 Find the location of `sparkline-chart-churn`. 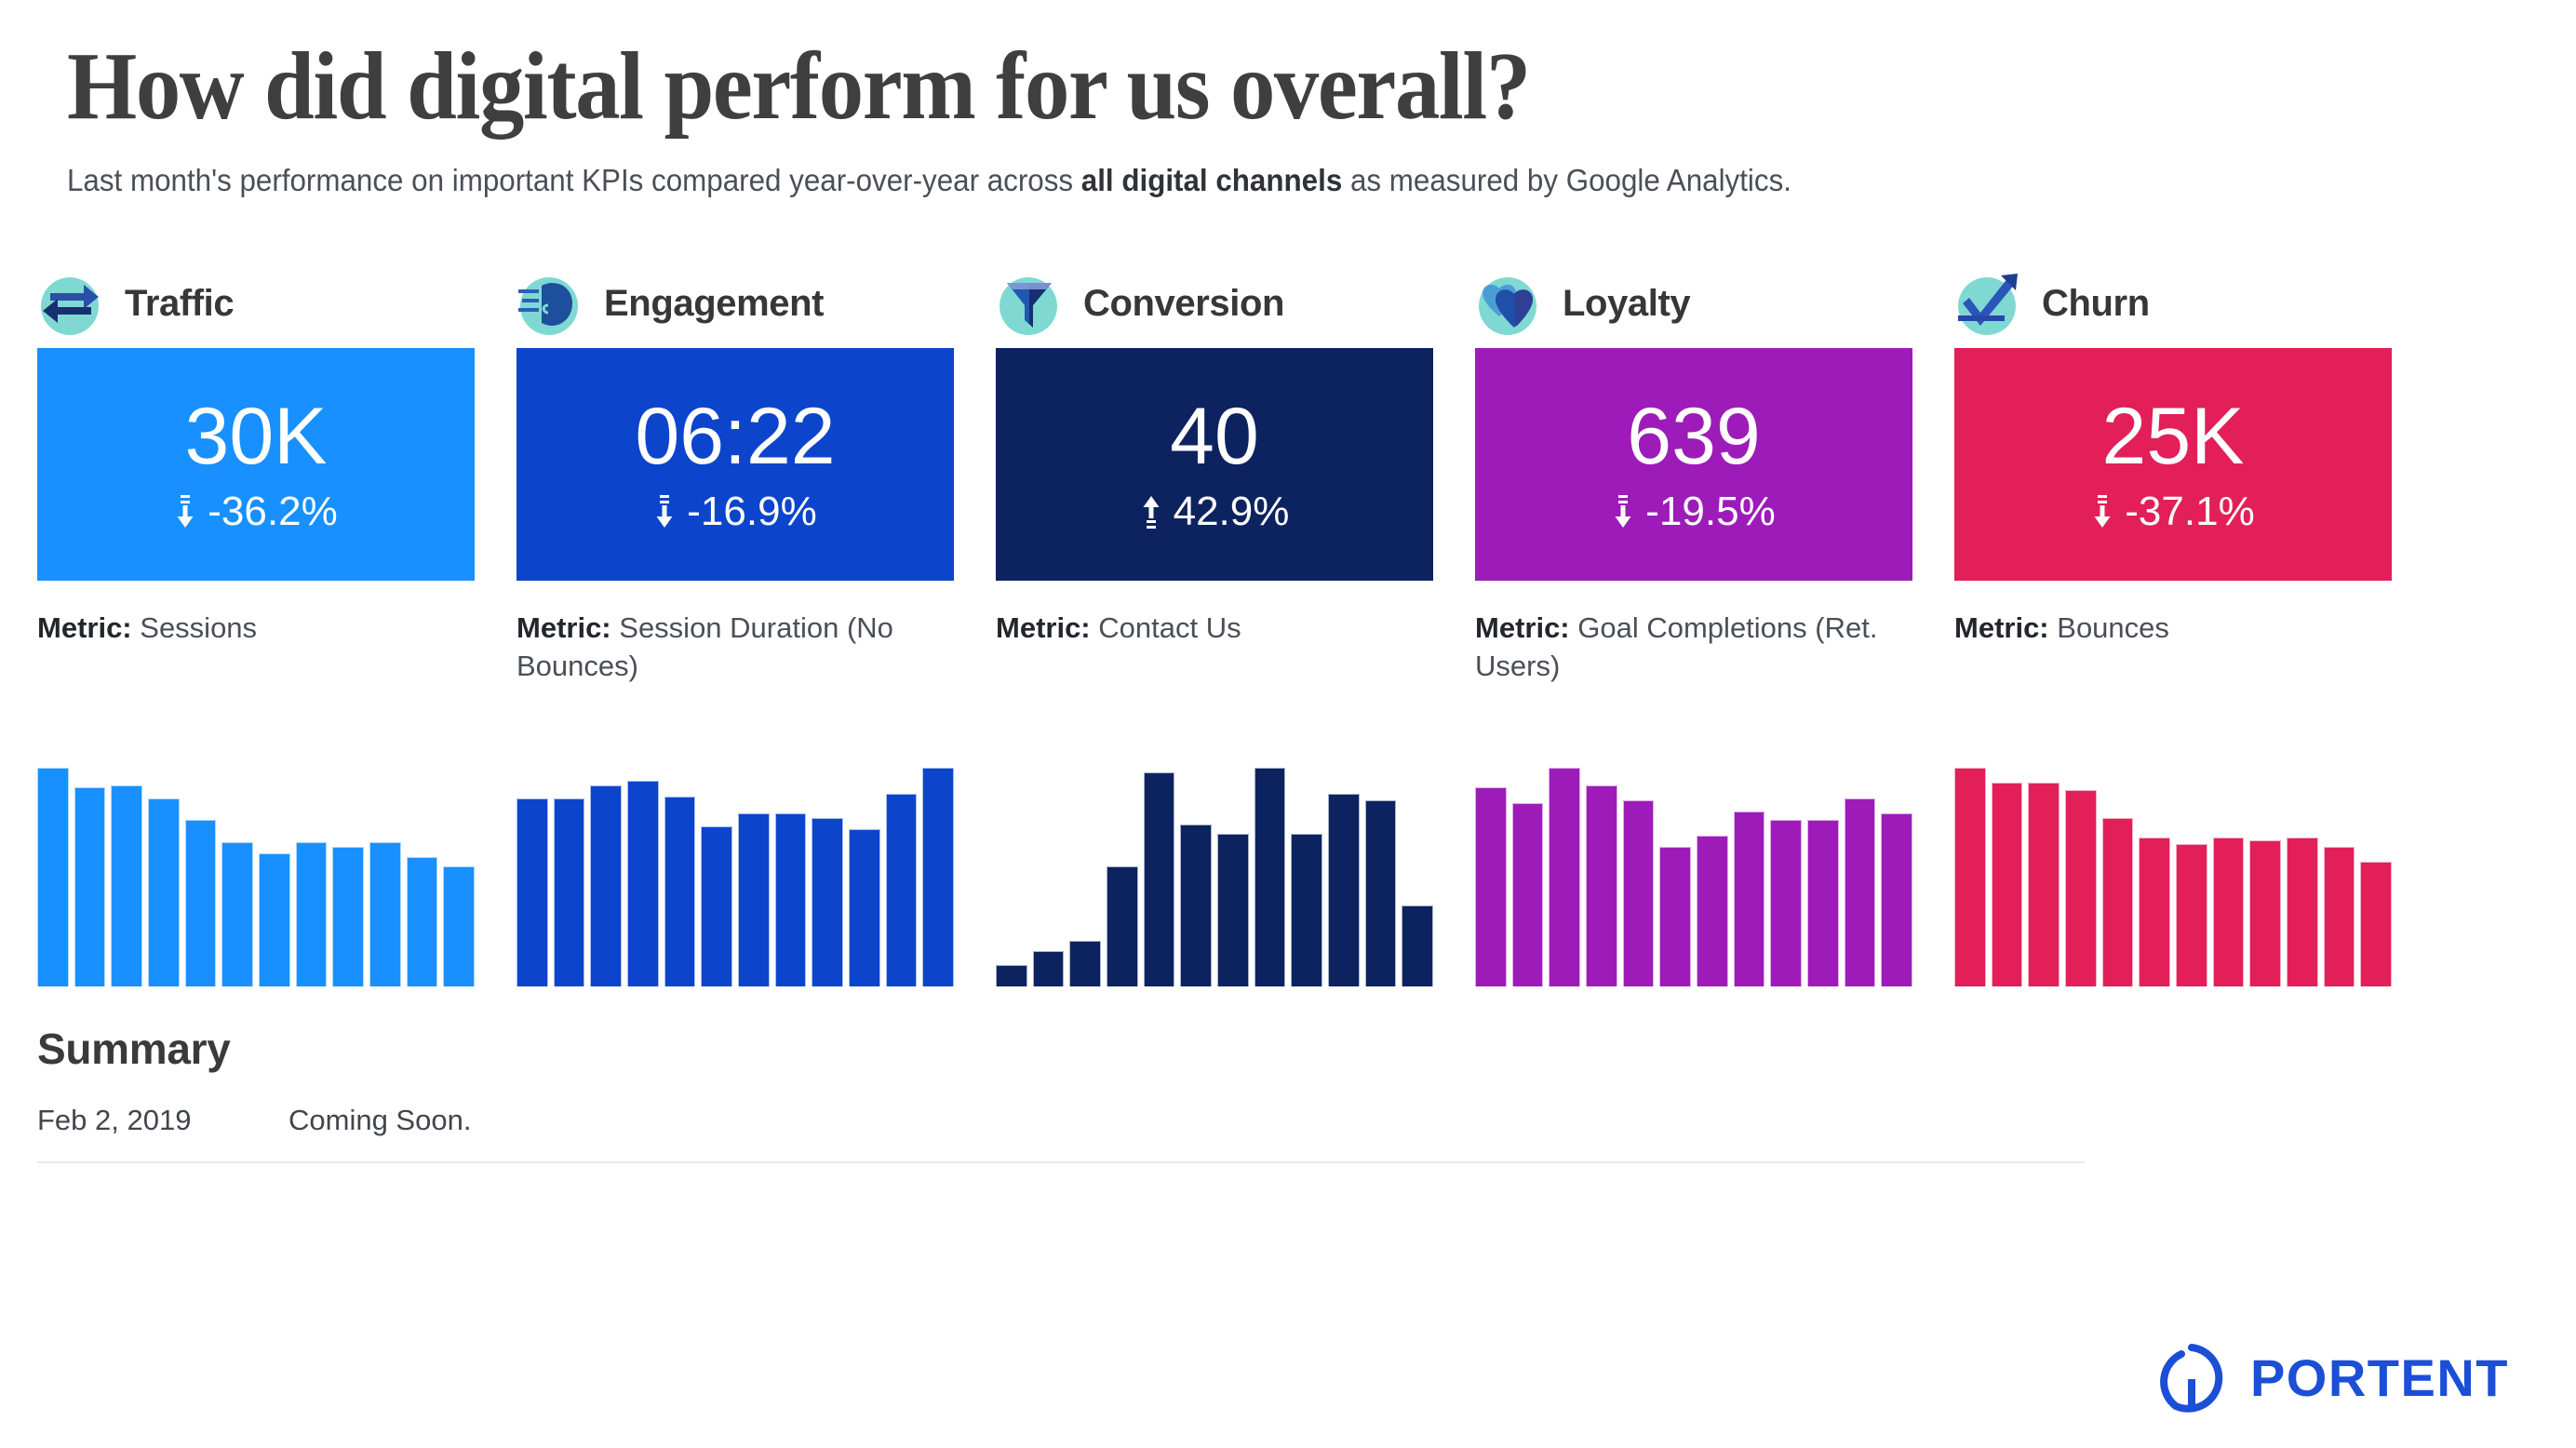

sparkline-chart-churn is located at coordinates (2173, 877).